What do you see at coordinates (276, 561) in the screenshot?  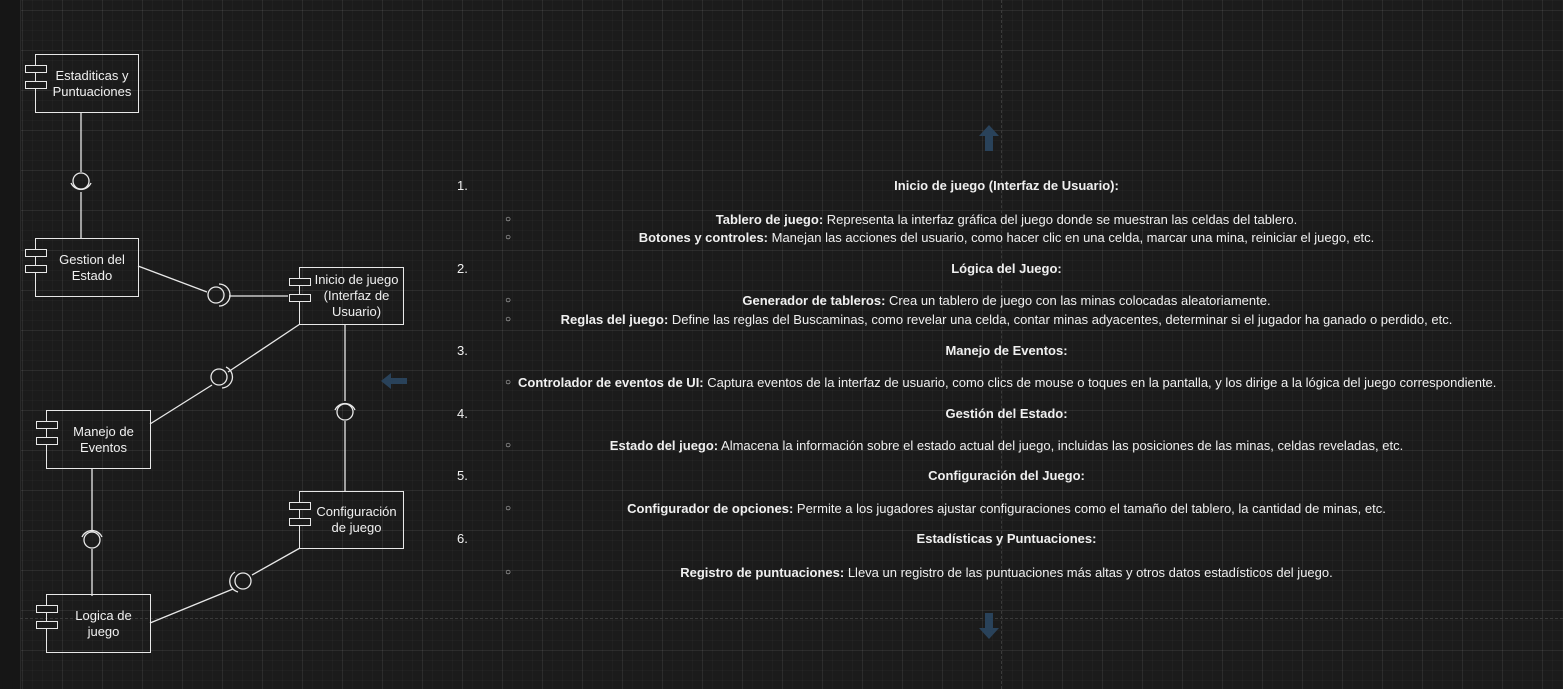 I see `connector-configuracion-logica` at bounding box center [276, 561].